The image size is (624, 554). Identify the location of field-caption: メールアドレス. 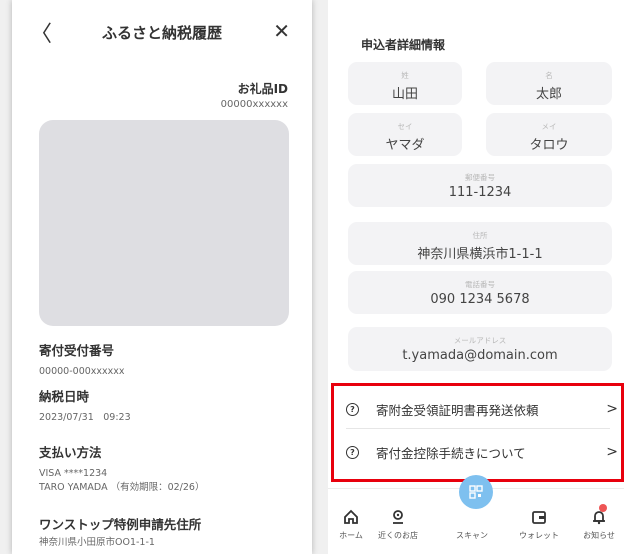
(480, 340).